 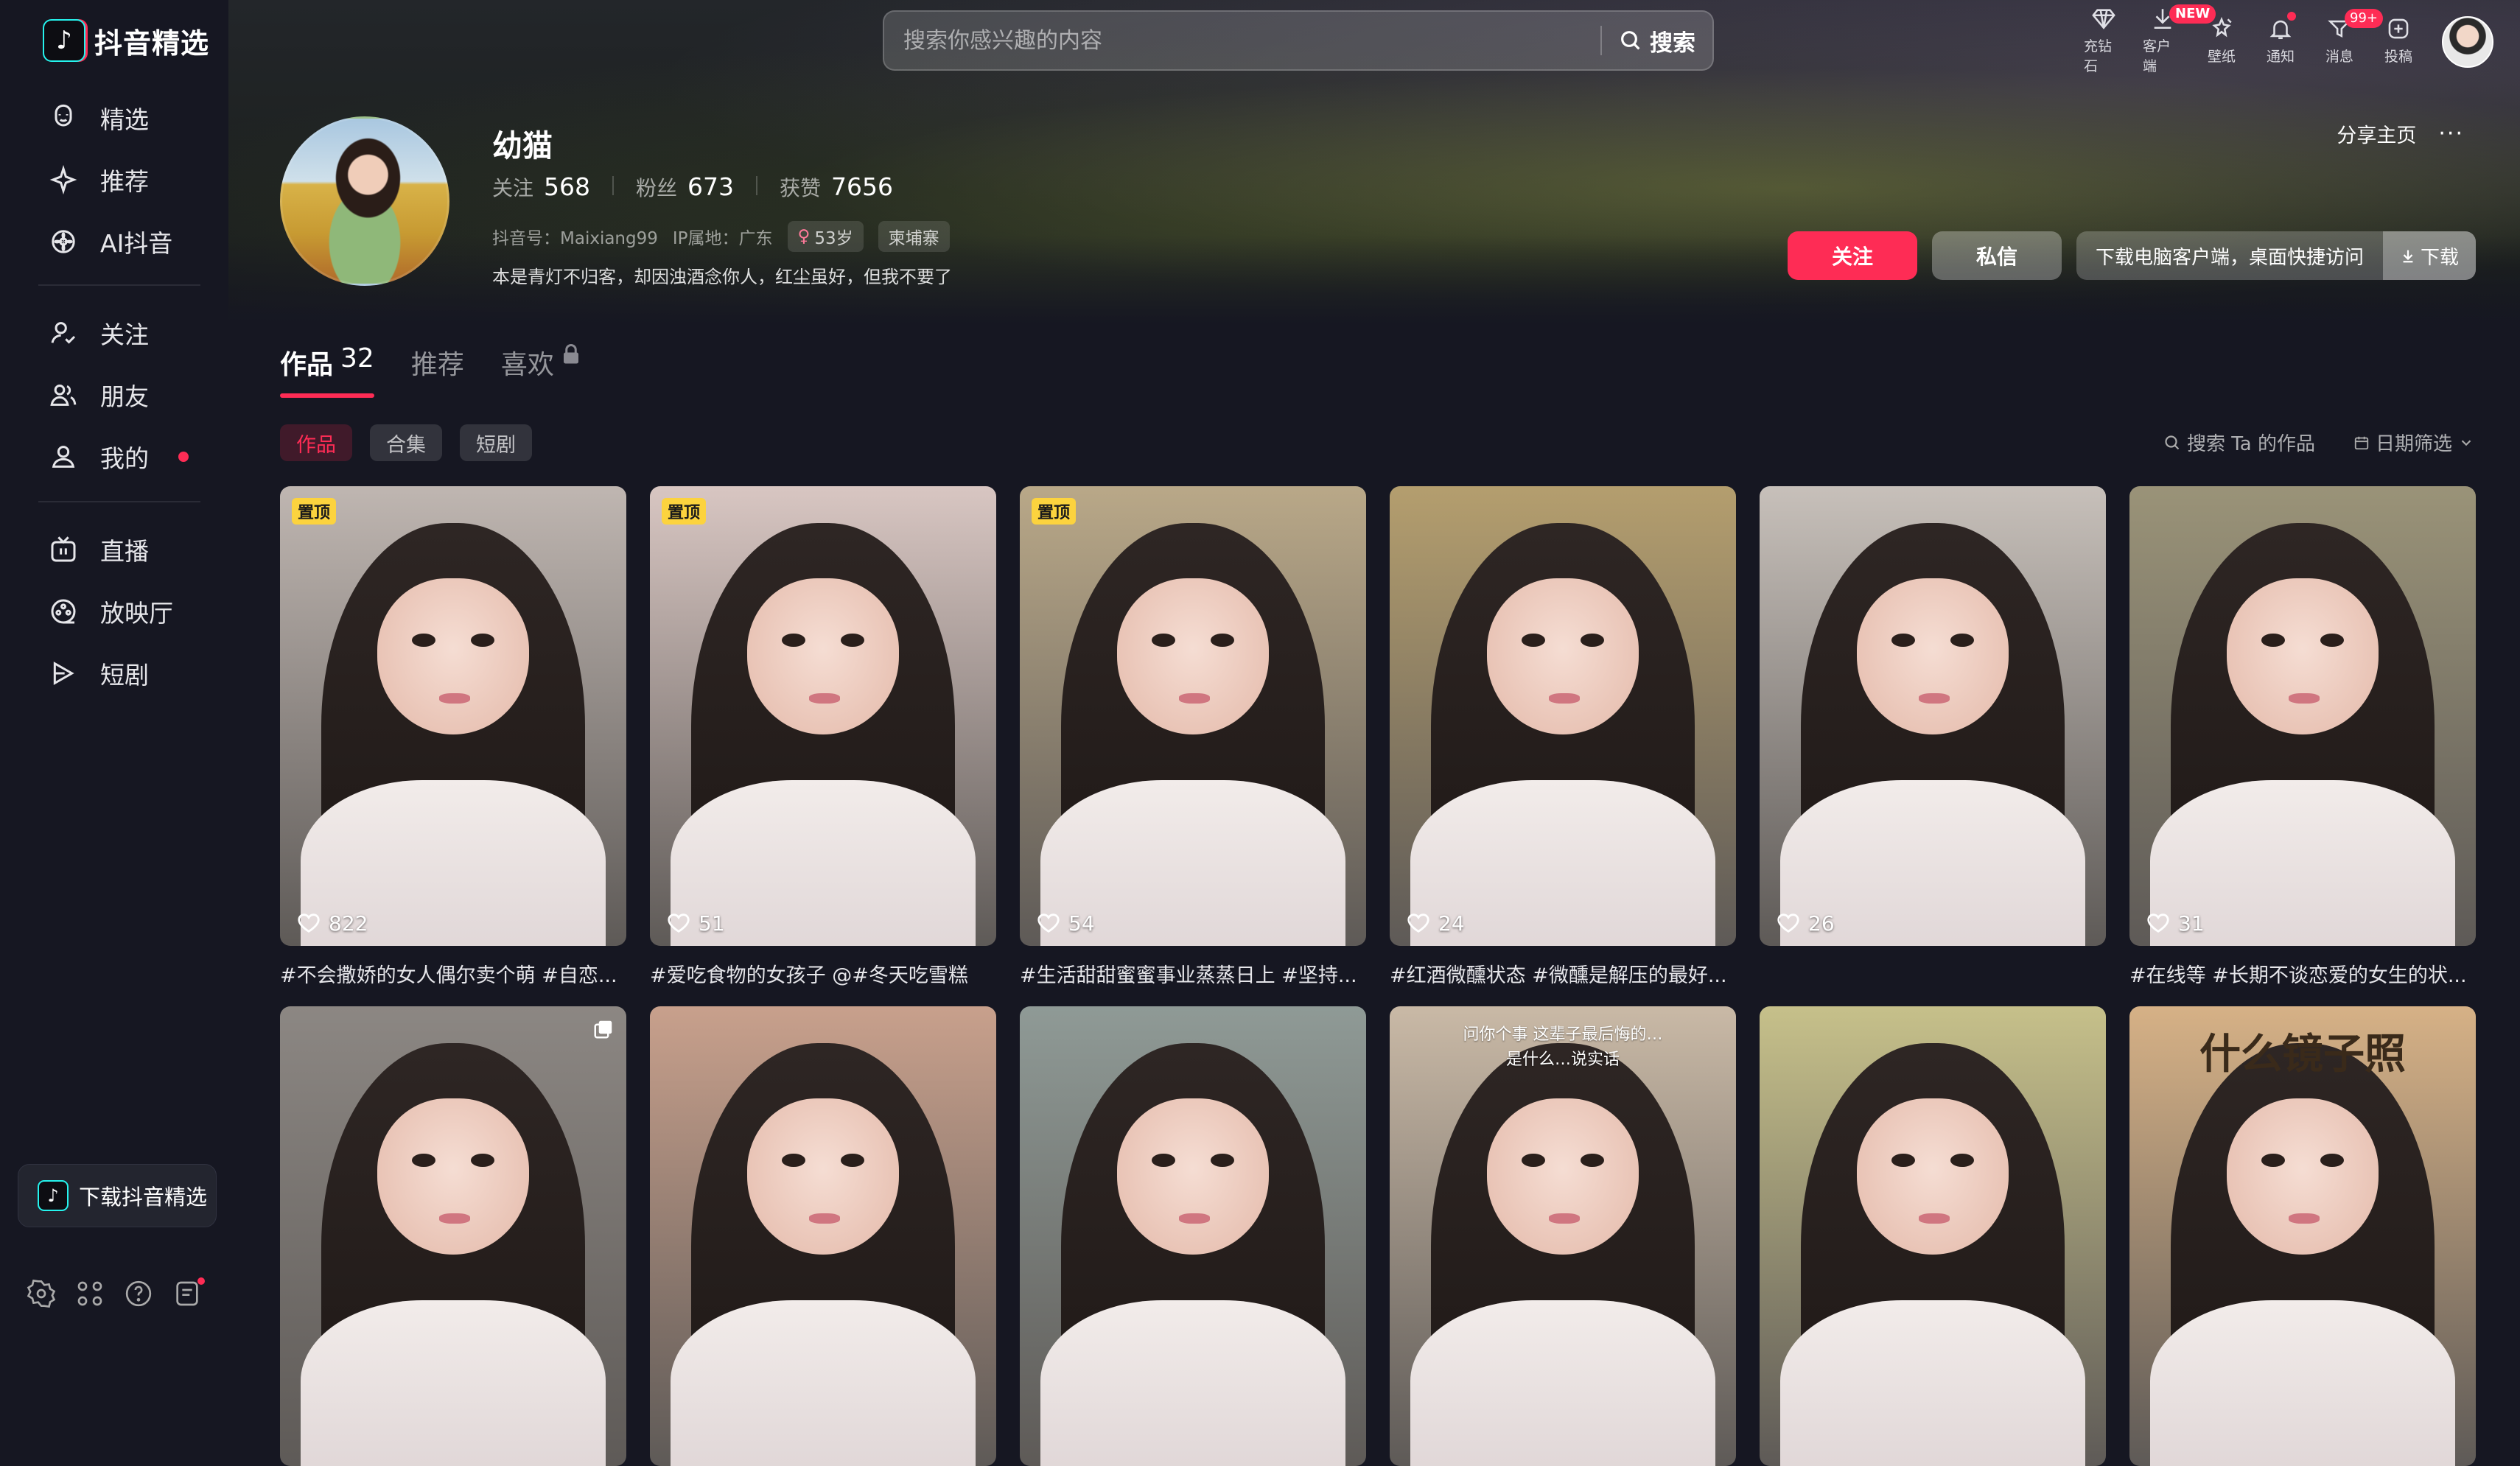 I want to click on notification-dot, so click(x=183, y=457).